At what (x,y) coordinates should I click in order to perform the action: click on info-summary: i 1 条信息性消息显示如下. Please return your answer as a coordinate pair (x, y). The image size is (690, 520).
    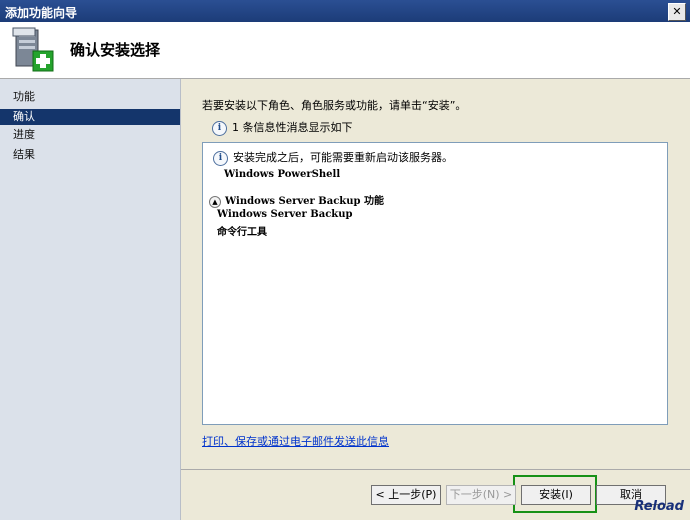
    Looking at the image, I should click on (282, 127).